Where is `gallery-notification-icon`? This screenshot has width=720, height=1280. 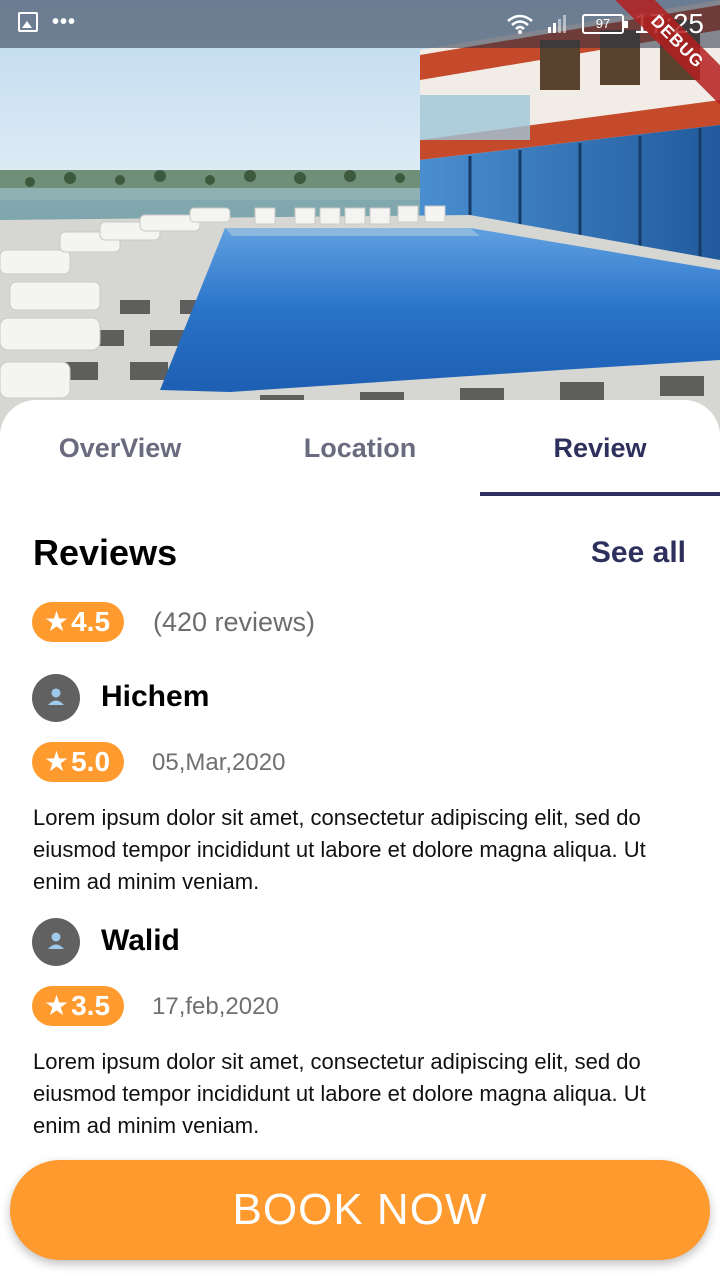
gallery-notification-icon is located at coordinates (28, 22).